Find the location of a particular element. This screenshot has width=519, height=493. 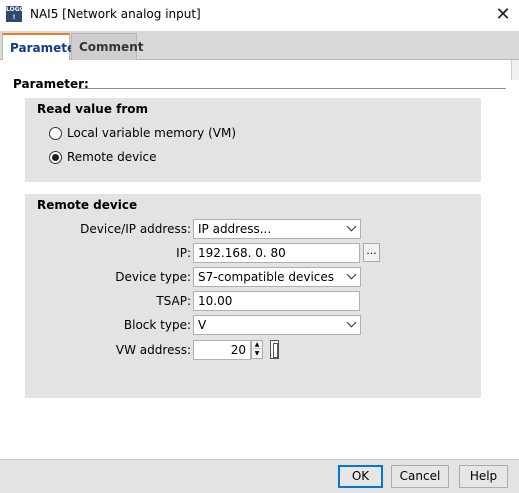

vw-address-field: 20 is located at coordinates (222, 350).